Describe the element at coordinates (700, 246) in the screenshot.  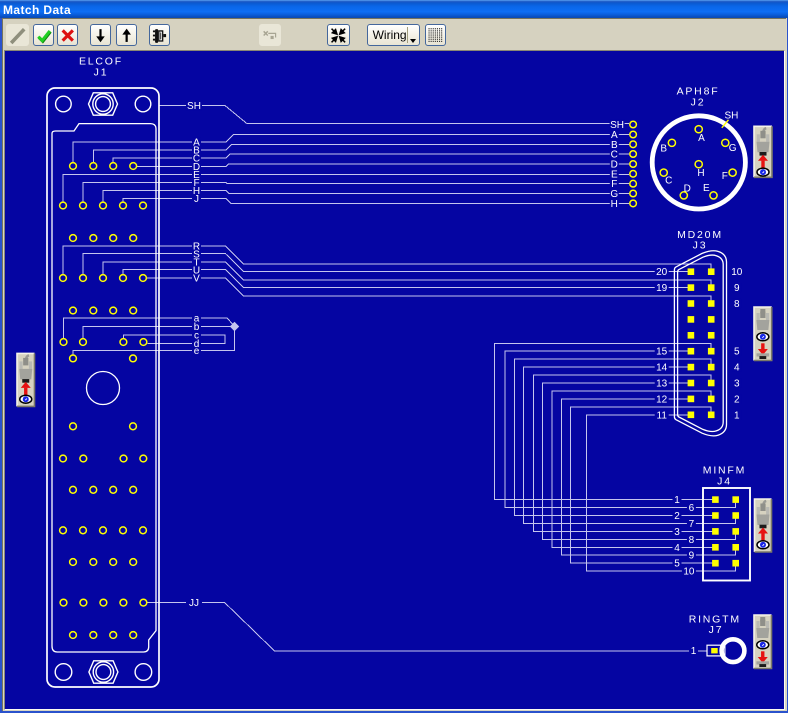
I see `svg-text: J3` at that location.